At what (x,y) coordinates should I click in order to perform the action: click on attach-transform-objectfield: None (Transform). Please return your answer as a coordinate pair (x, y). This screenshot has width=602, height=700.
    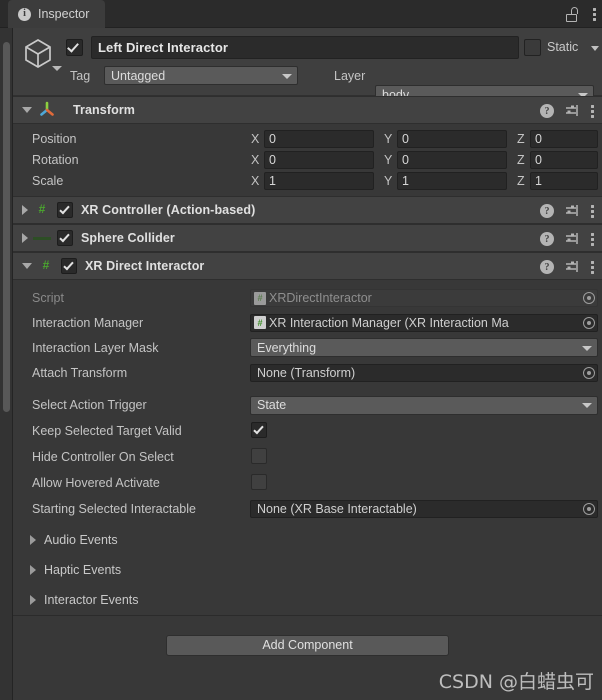
    Looking at the image, I should click on (424, 372).